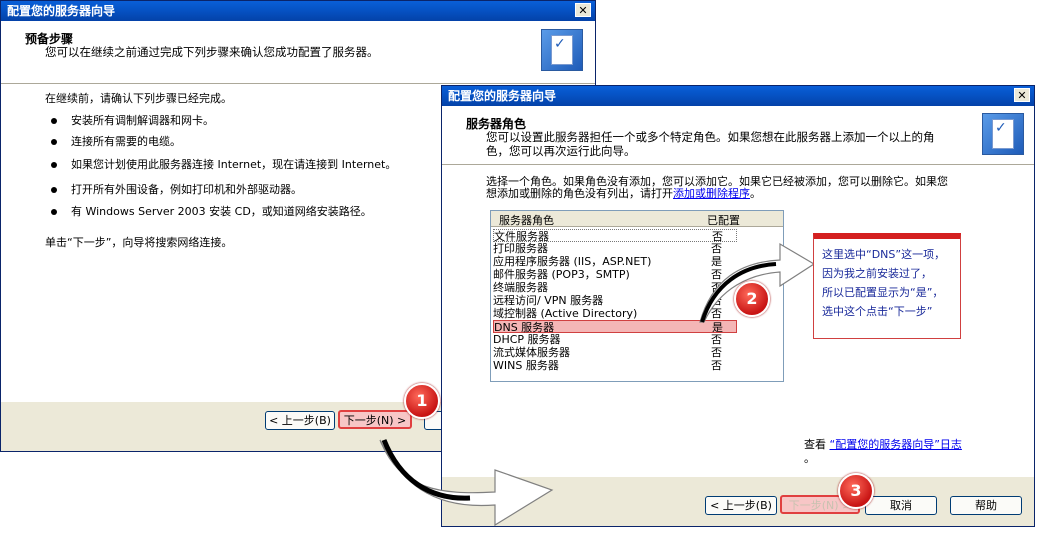  What do you see at coordinates (61, 11) in the screenshot?
I see `window1-title: 配置您的服务器向导` at bounding box center [61, 11].